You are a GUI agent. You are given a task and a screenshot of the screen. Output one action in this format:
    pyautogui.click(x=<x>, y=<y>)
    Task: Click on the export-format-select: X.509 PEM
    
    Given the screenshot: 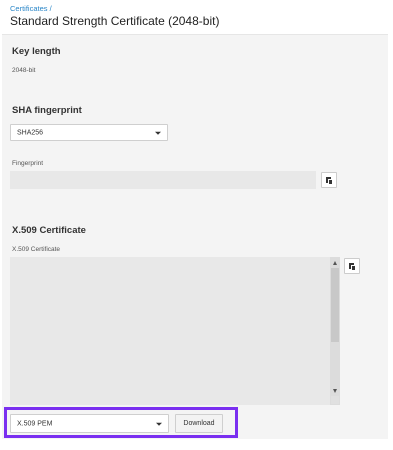 What is the action you would take?
    pyautogui.click(x=89, y=423)
    